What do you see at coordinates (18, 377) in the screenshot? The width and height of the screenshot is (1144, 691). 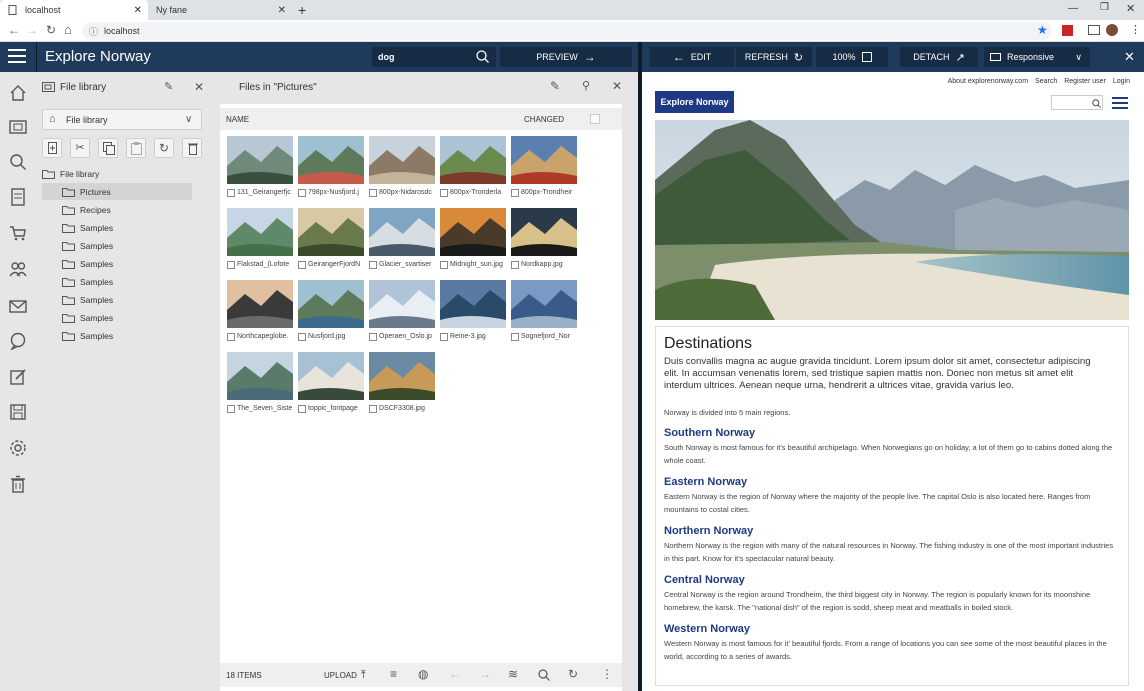 I see `edit-form-icon` at bounding box center [18, 377].